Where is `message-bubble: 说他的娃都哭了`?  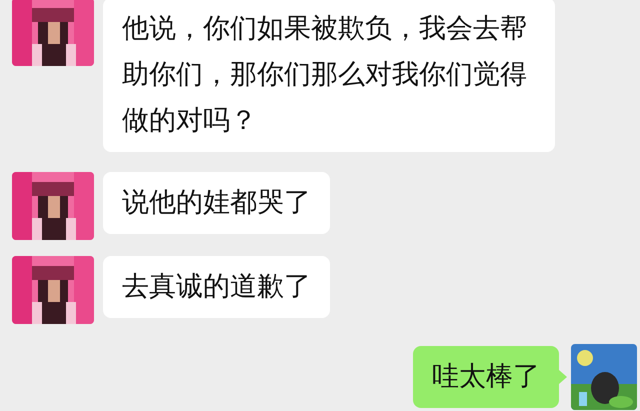
message-bubble: 说他的娃都哭了 is located at coordinates (216, 203).